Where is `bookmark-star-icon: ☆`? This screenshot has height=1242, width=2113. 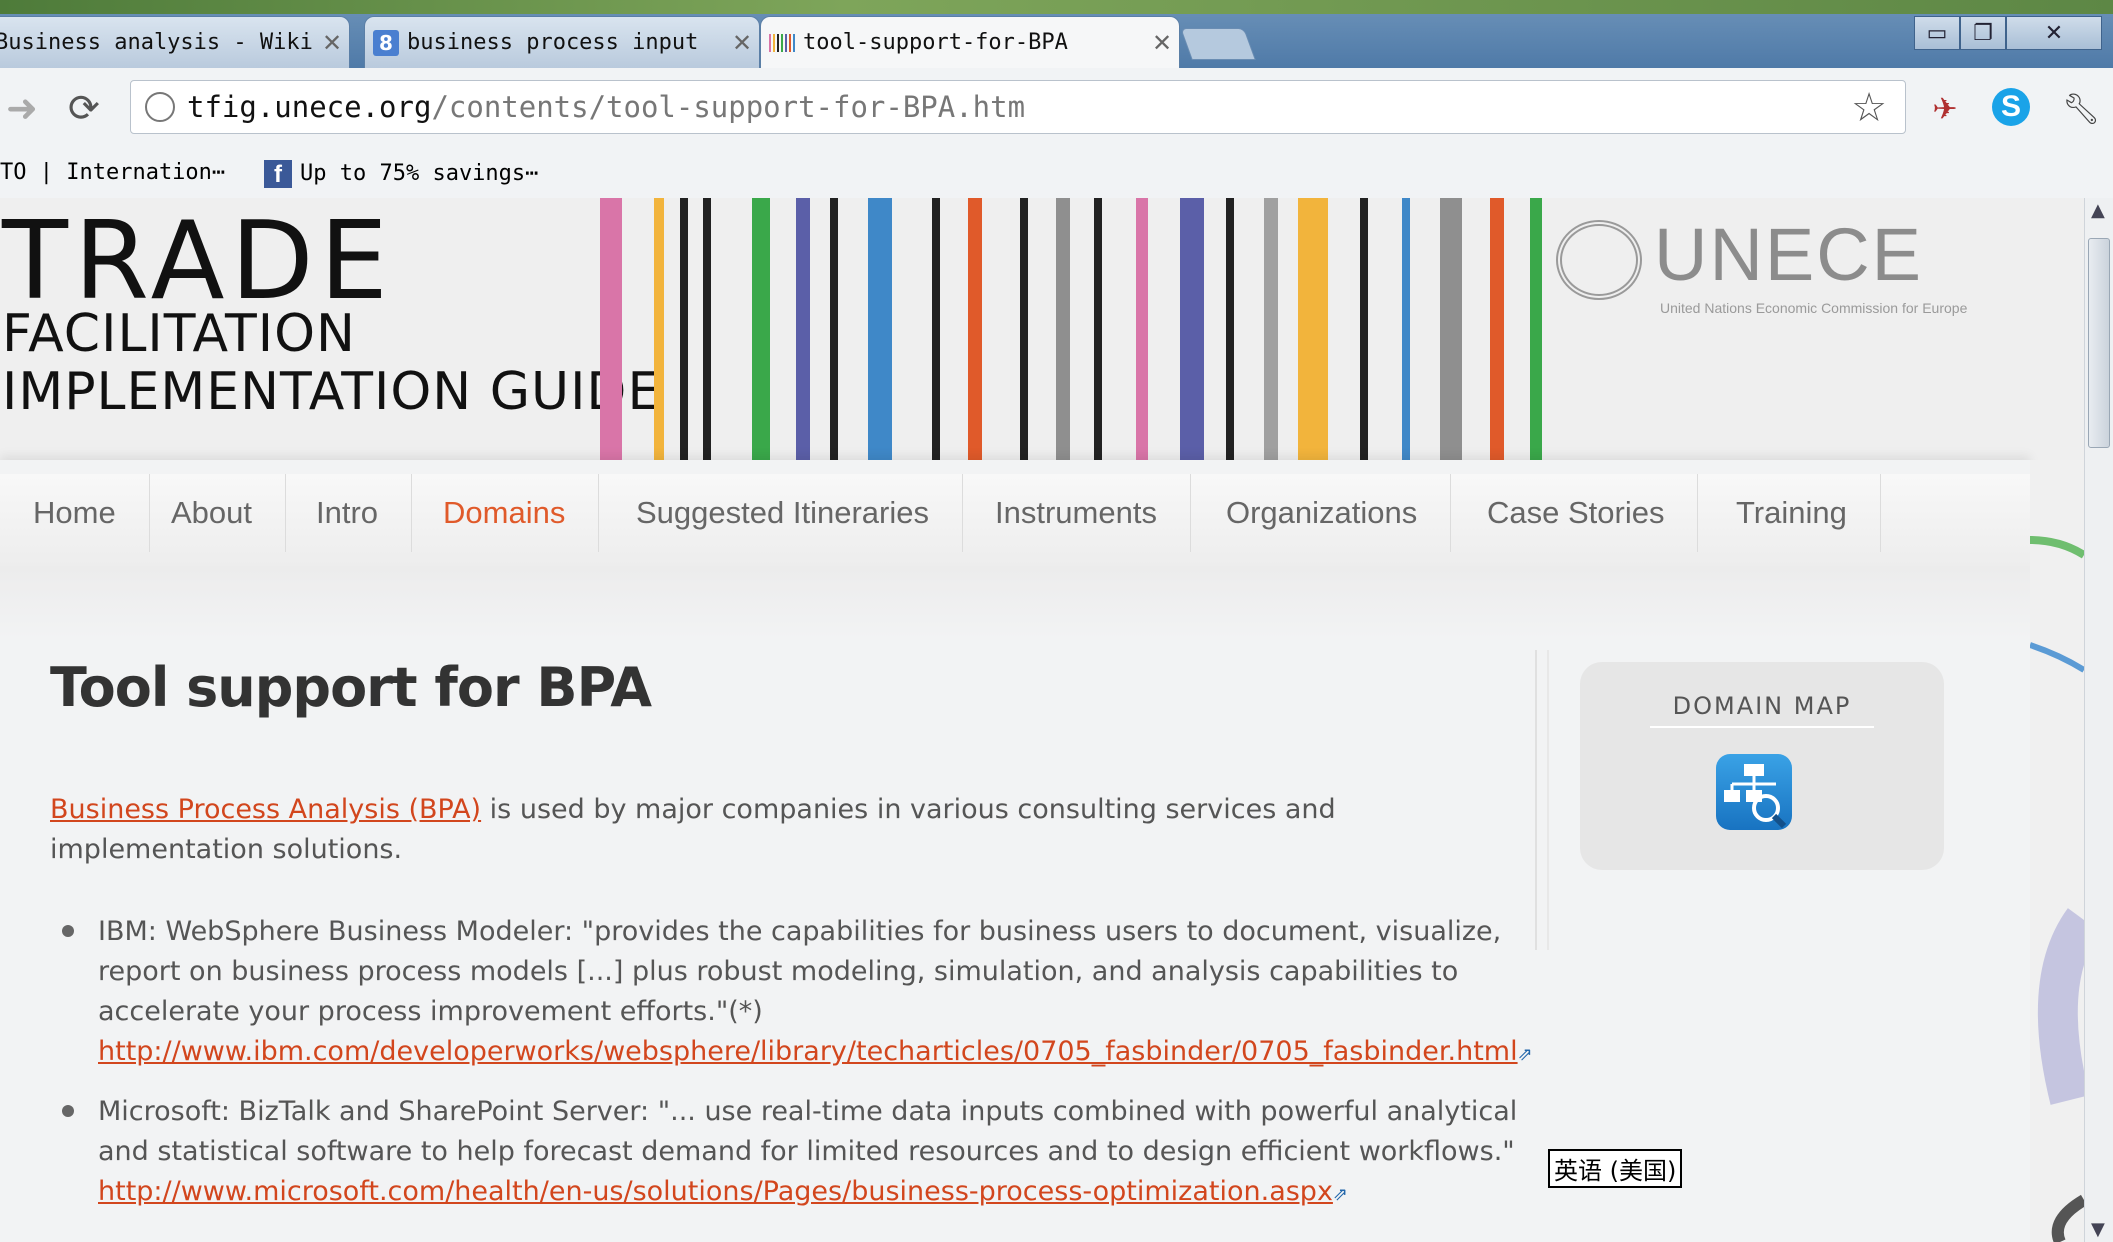
bookmark-star-icon: ☆ is located at coordinates (1869, 108).